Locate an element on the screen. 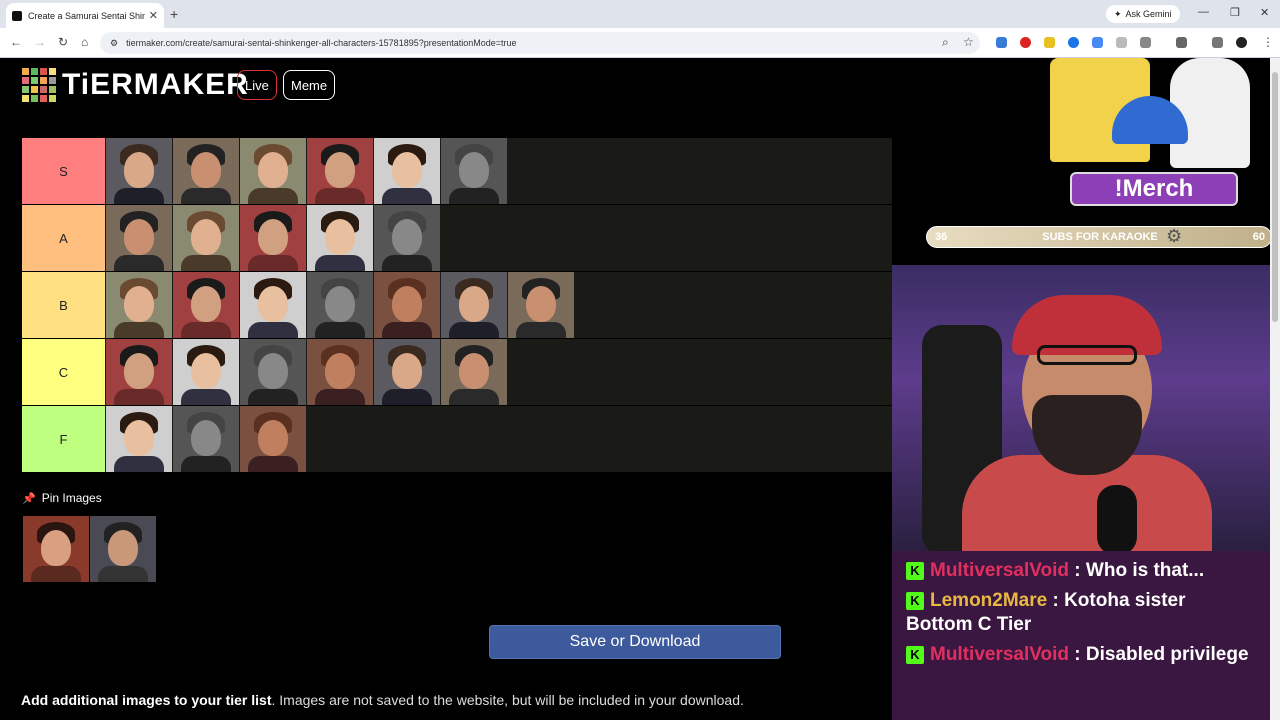 The image size is (1280, 720). close-window-icon: ✕ is located at coordinates (1264, 12).